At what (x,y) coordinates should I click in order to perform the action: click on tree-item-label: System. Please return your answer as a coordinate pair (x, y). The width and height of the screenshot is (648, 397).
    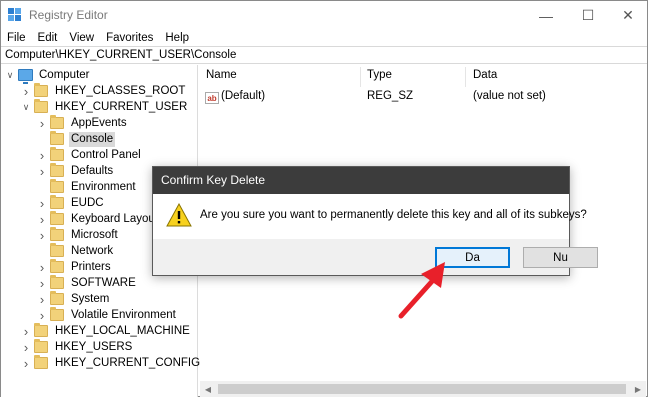
    Looking at the image, I should click on (90, 298).